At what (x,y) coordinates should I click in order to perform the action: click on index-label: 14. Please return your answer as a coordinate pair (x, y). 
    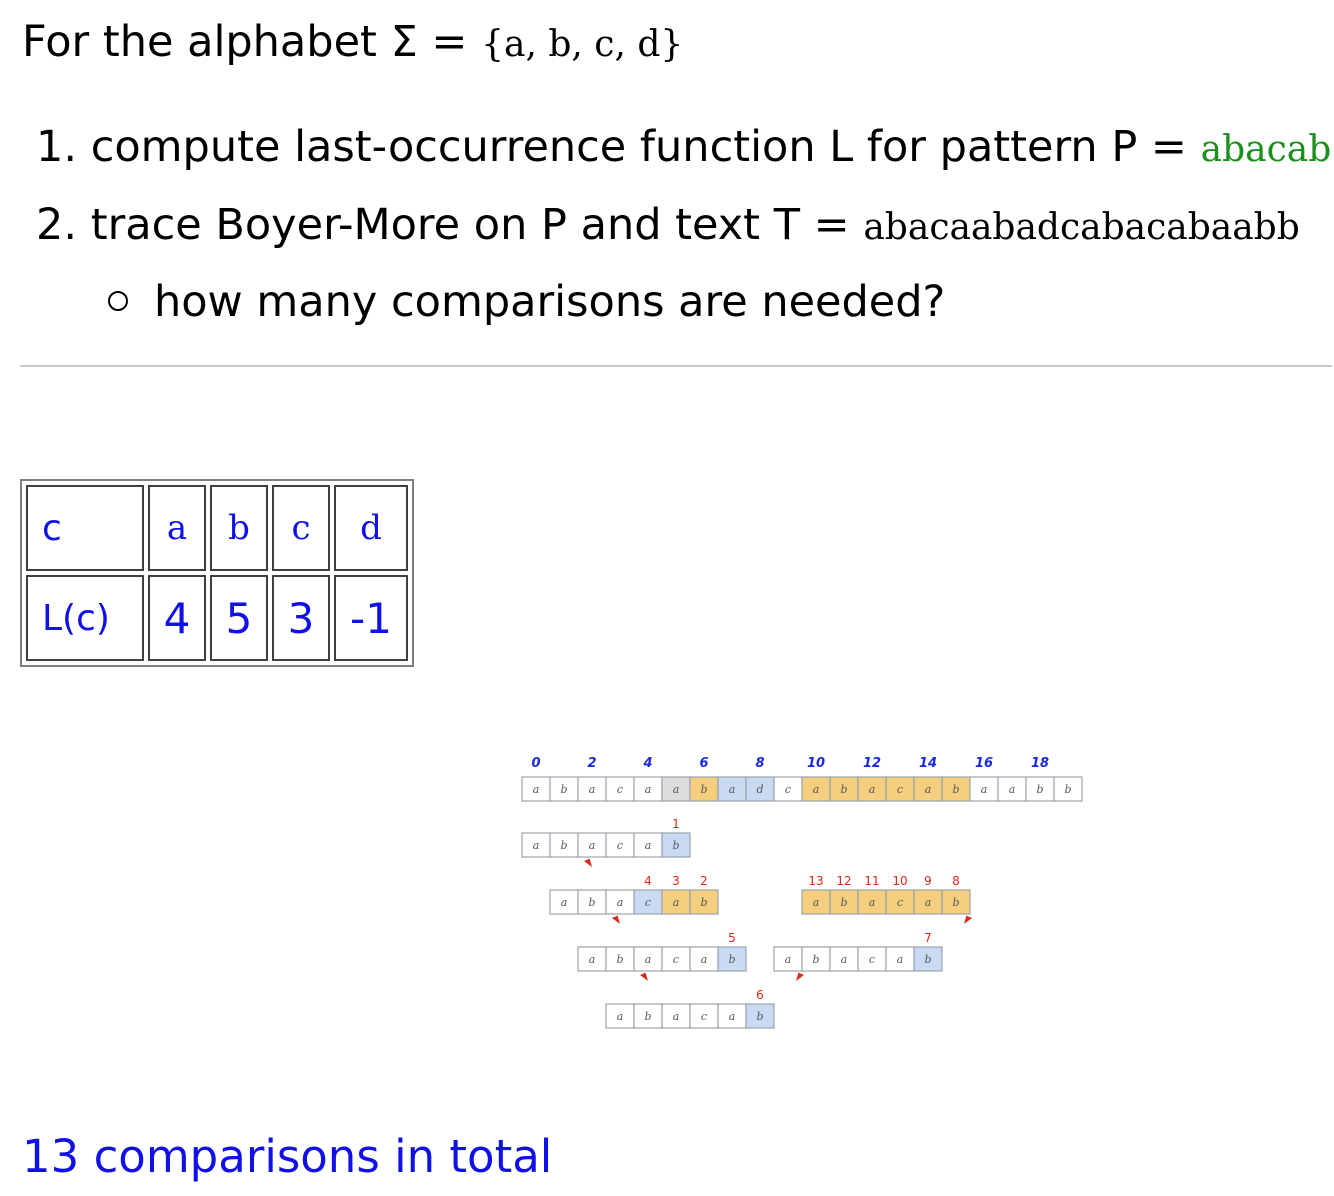
    Looking at the image, I should click on (928, 763).